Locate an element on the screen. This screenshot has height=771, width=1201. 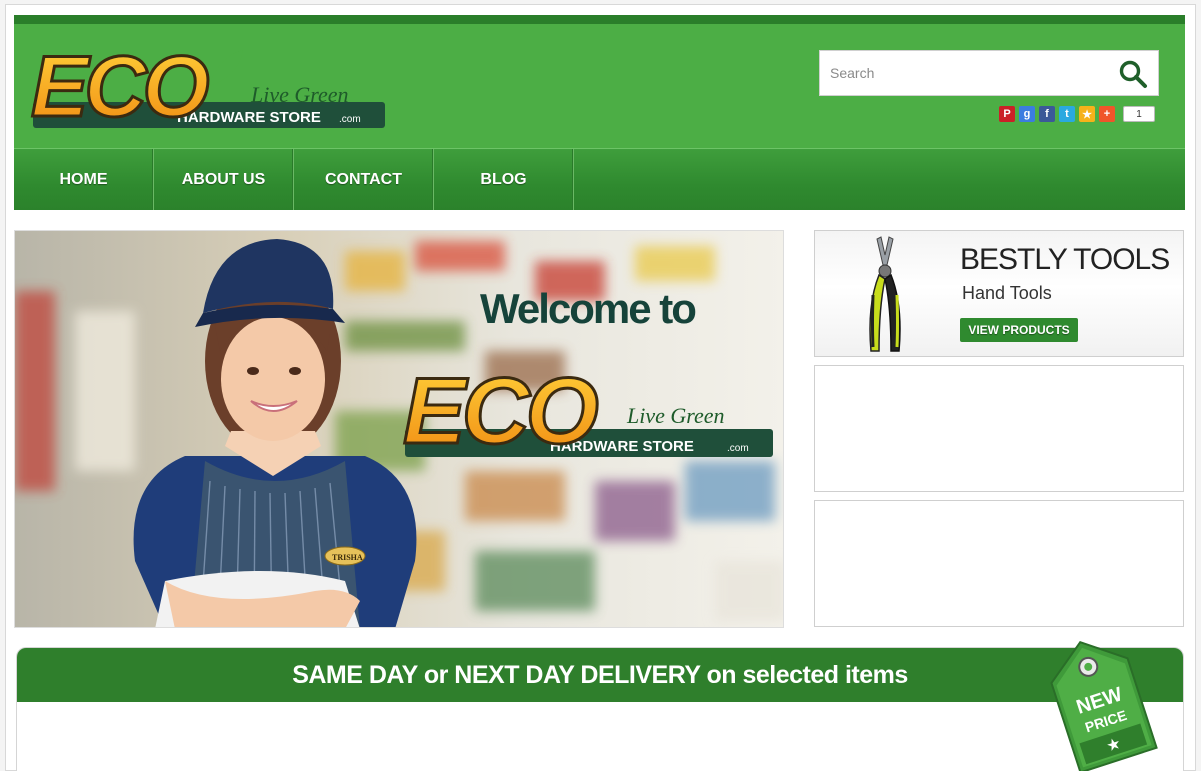
search-box is located at coordinates (989, 73).